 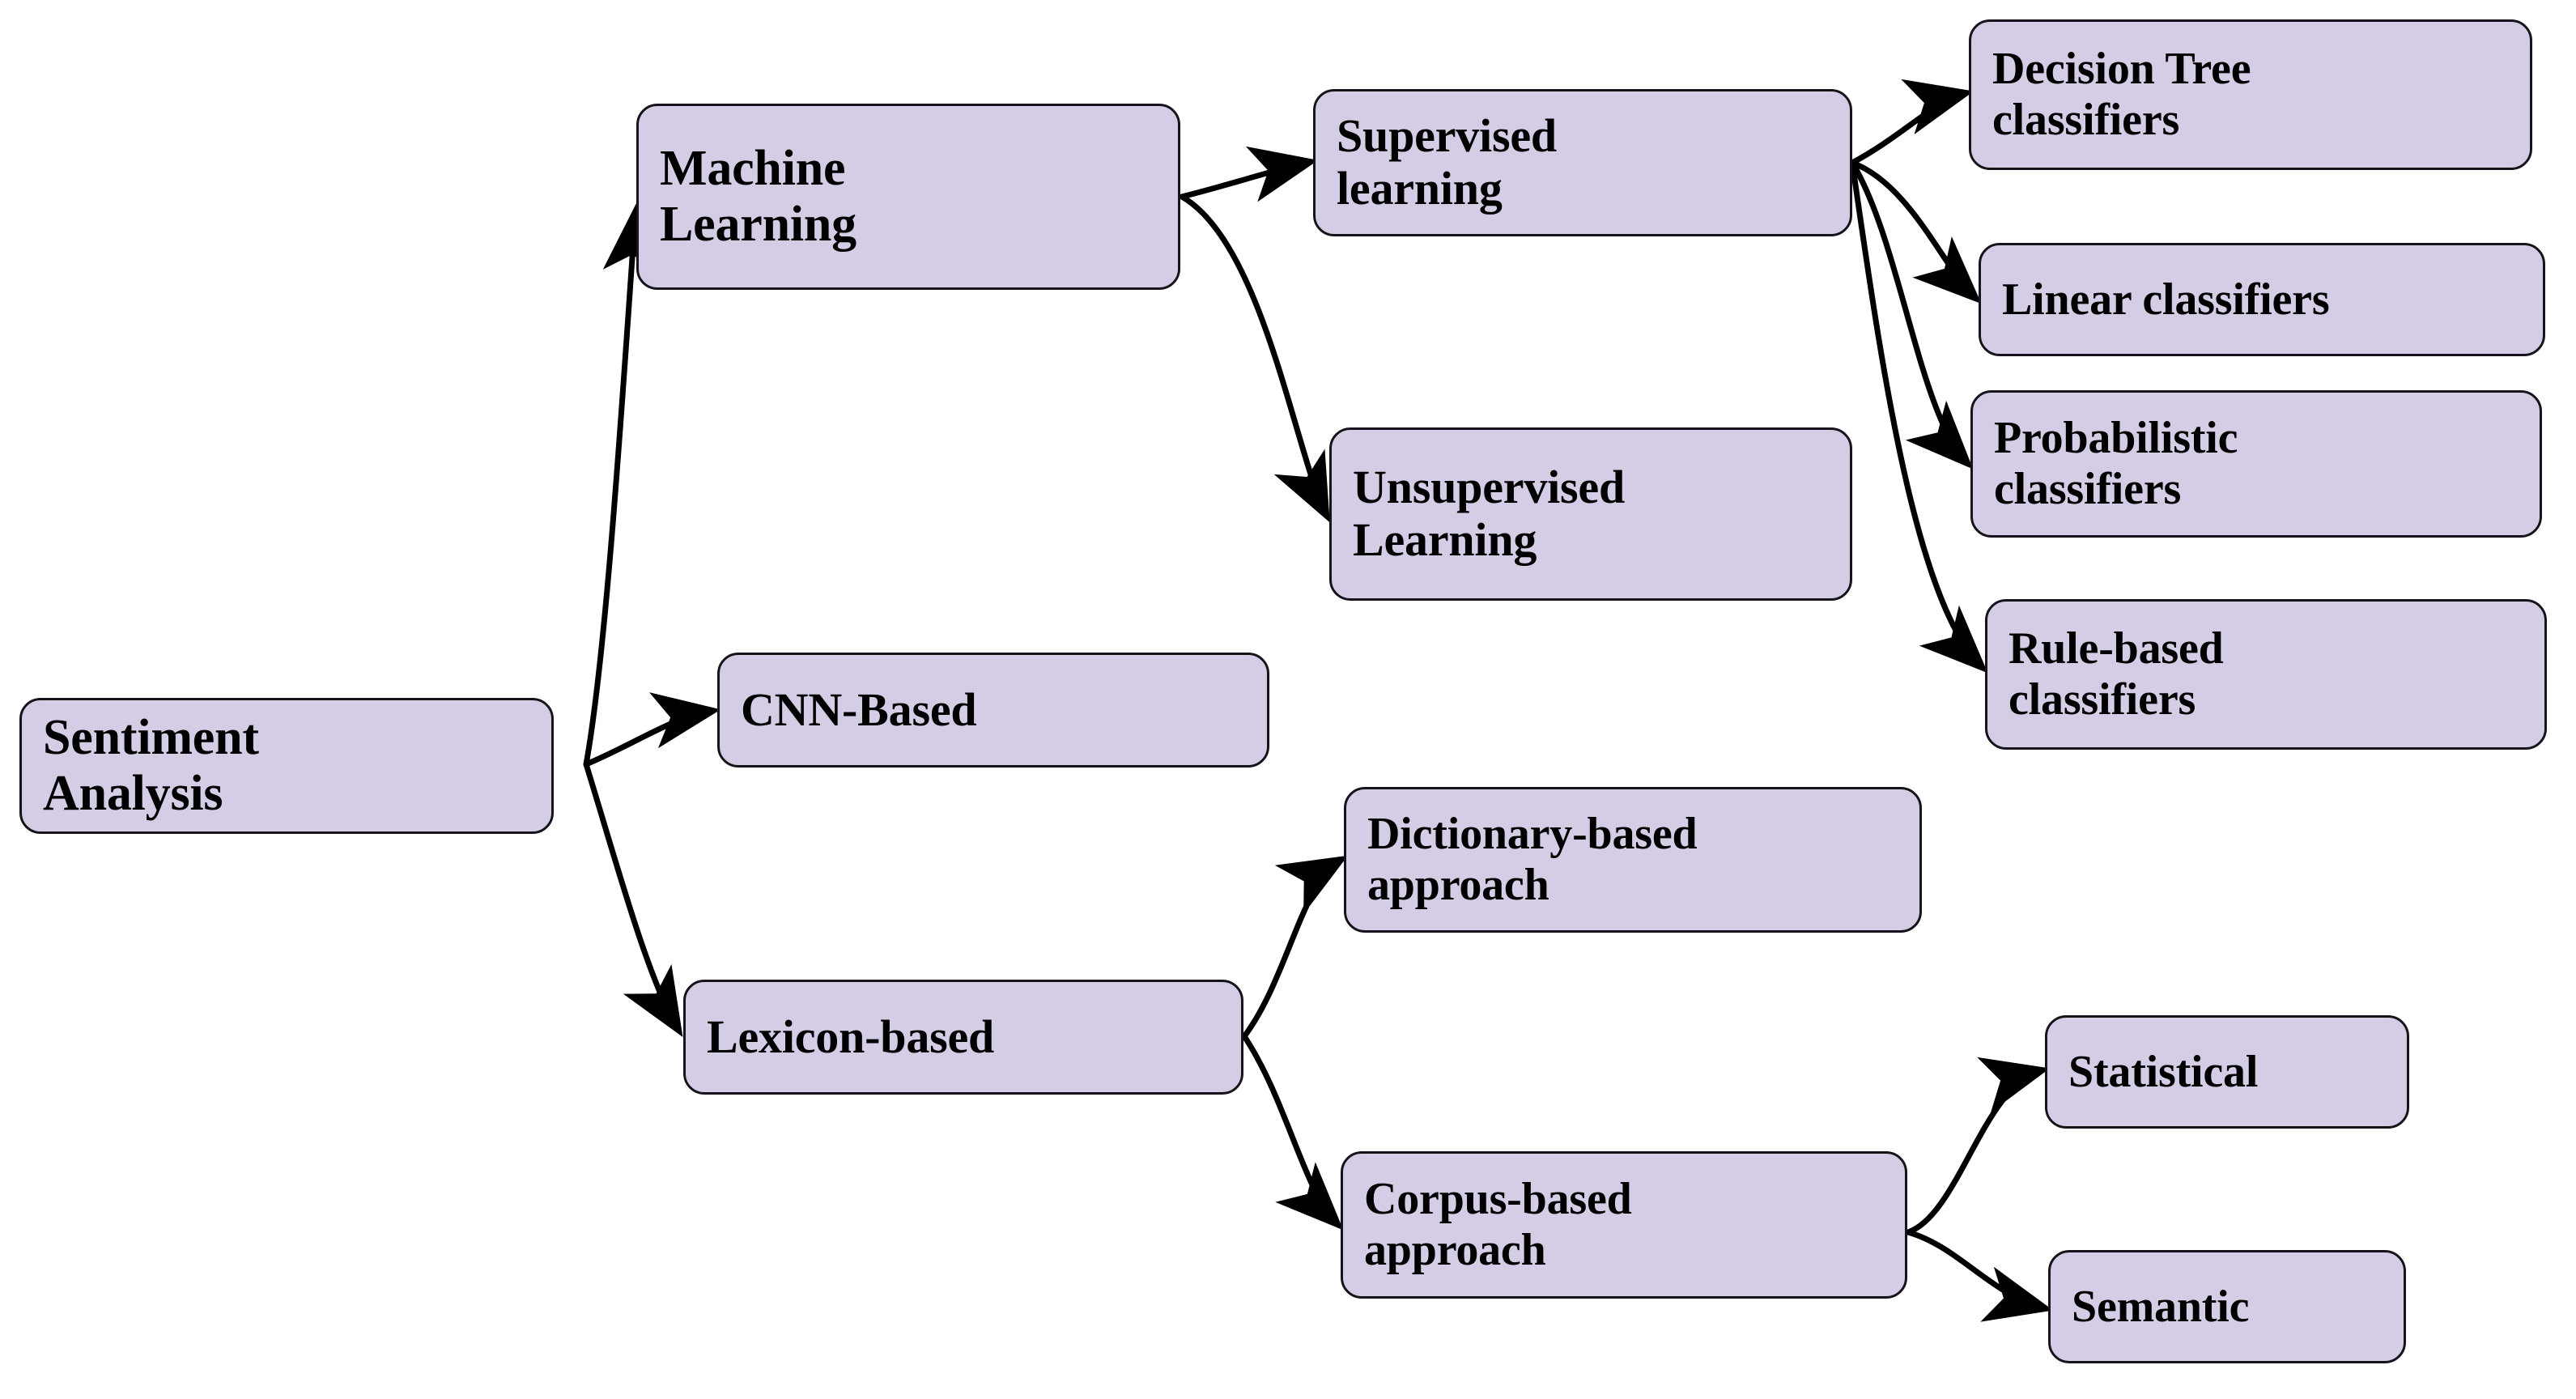 I want to click on node-lexicon-based: Lexicon-based, so click(x=963, y=1037).